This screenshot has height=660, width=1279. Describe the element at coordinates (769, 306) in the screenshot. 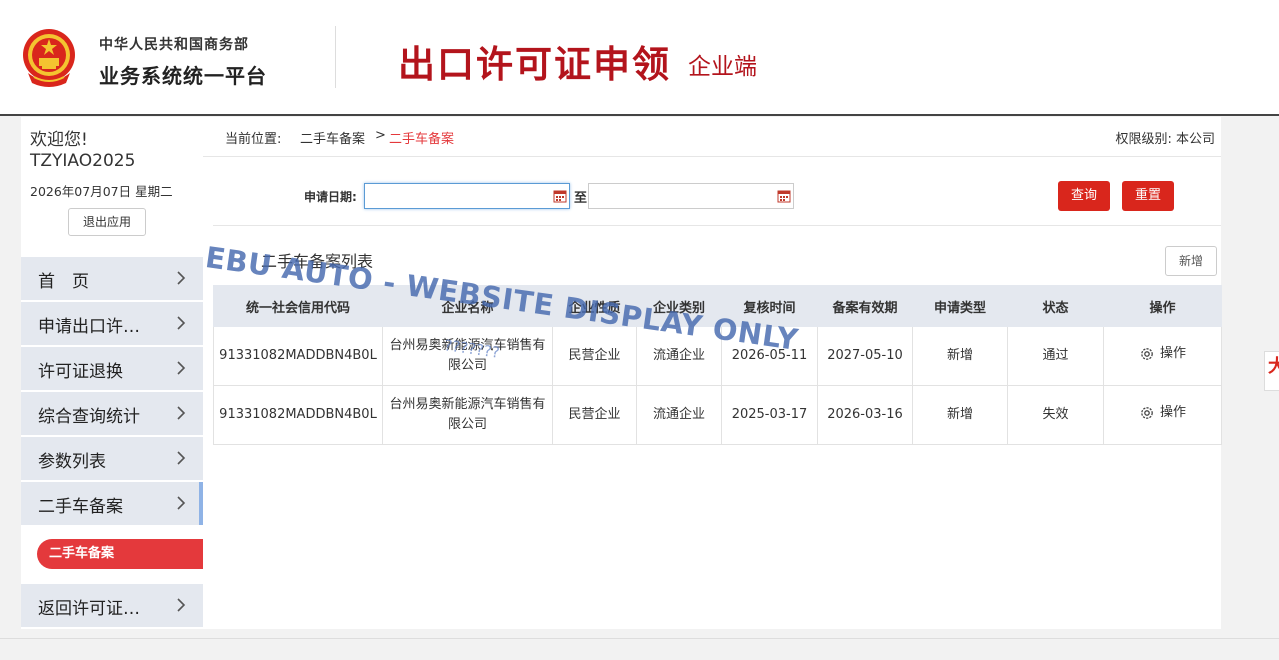

I see `column-header: 复核时间` at that location.